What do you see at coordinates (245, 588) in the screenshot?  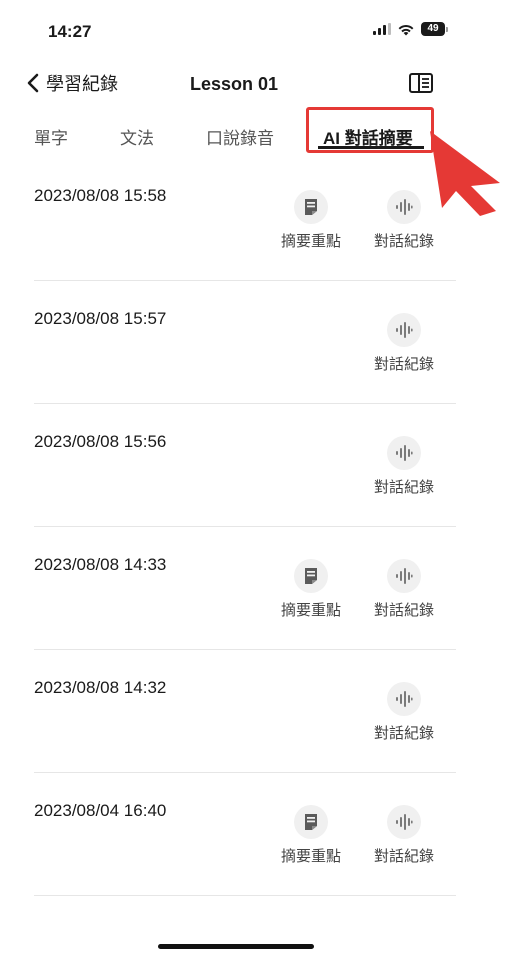 I see `list-item: 2023/08/08 14:33 摘要重點 對話紀錄` at bounding box center [245, 588].